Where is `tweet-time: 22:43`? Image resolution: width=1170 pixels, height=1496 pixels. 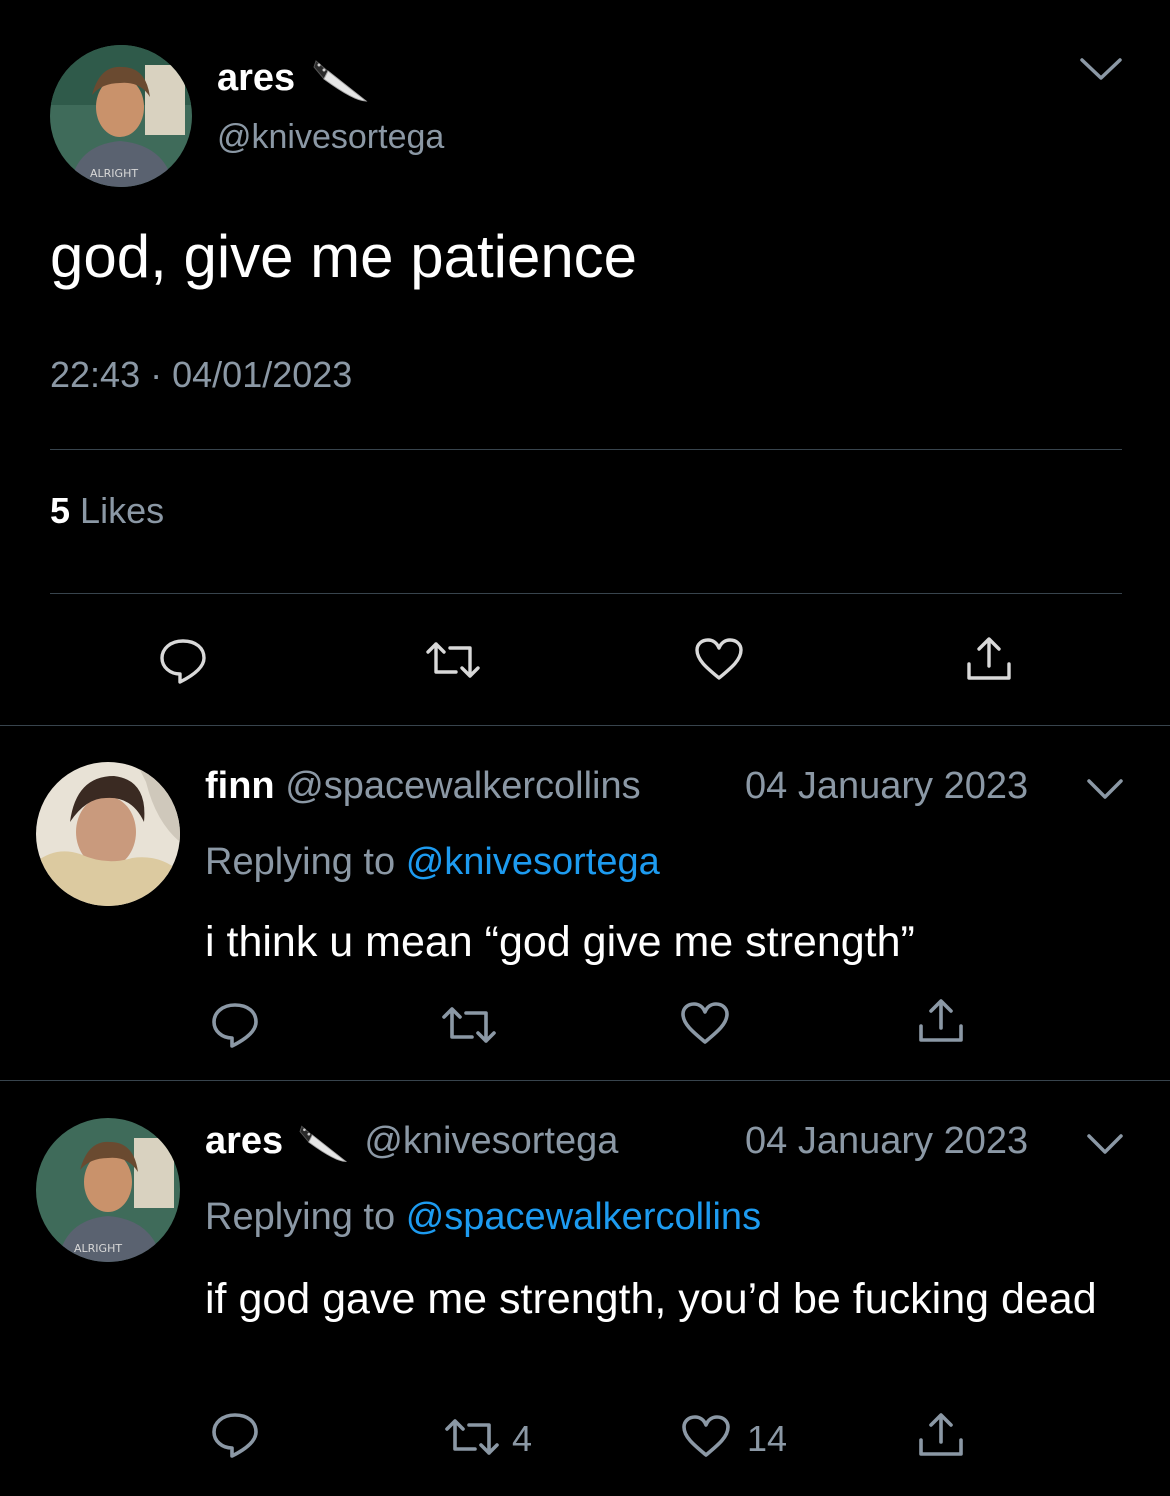
tweet-time: 22:43 is located at coordinates (95, 374).